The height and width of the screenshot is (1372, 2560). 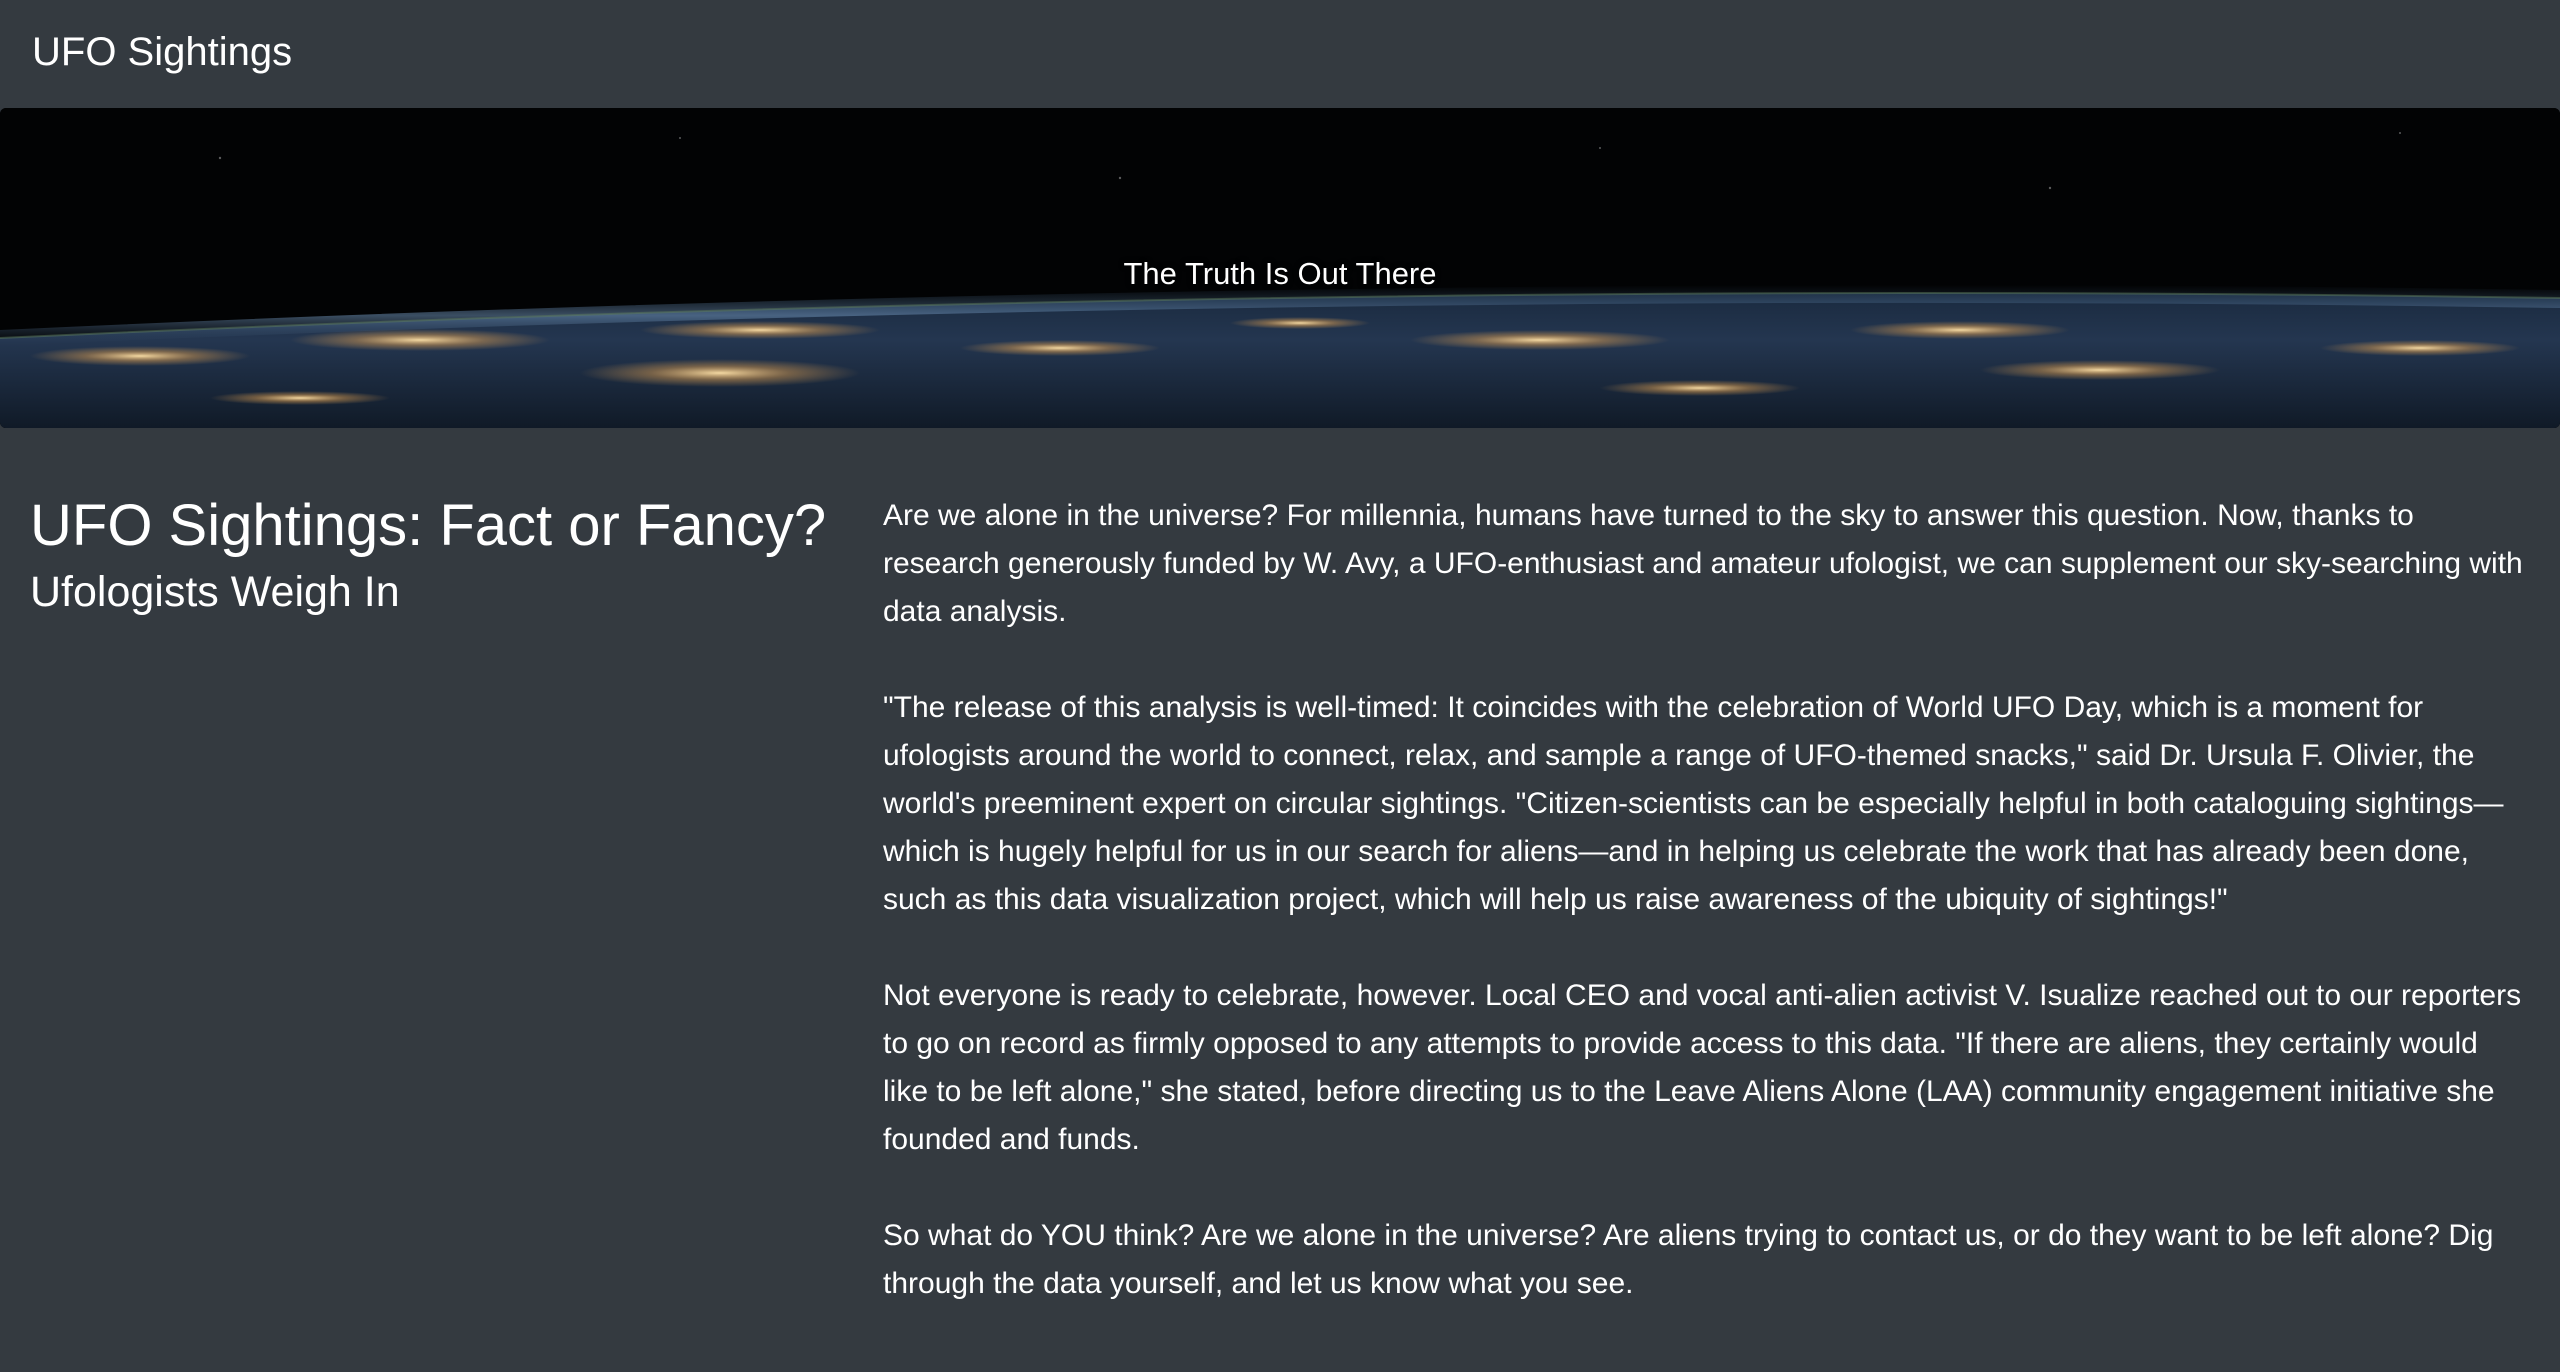 I want to click on hero-tagline: The Truth Is Out There, so click(x=1280, y=273).